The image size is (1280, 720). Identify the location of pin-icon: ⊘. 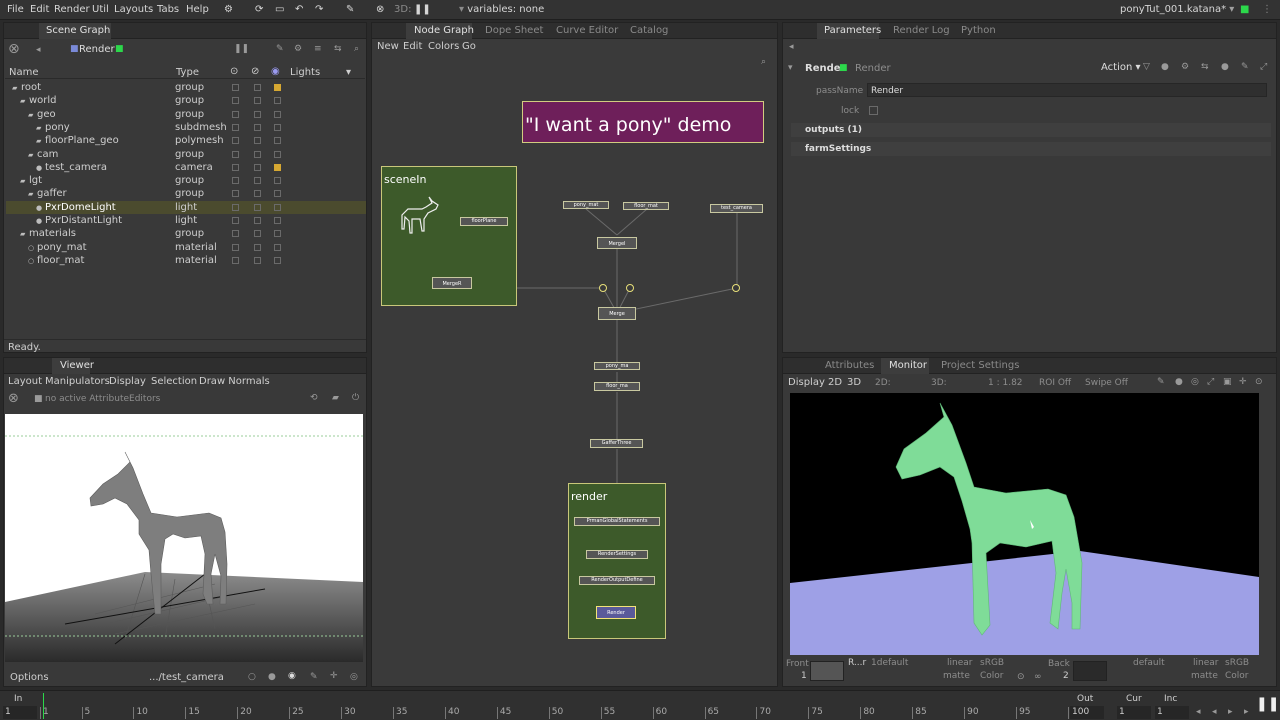
(255, 71).